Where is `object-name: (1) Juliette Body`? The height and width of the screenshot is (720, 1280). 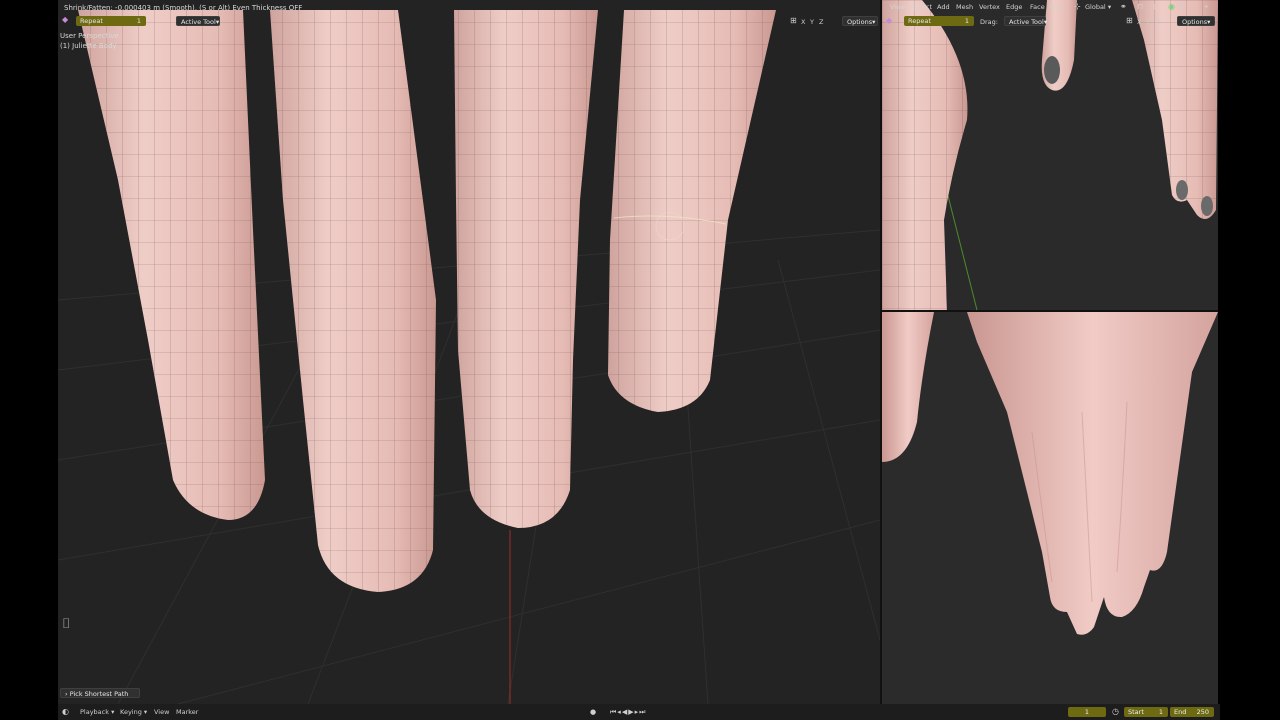 object-name: (1) Juliette Body is located at coordinates (88, 46).